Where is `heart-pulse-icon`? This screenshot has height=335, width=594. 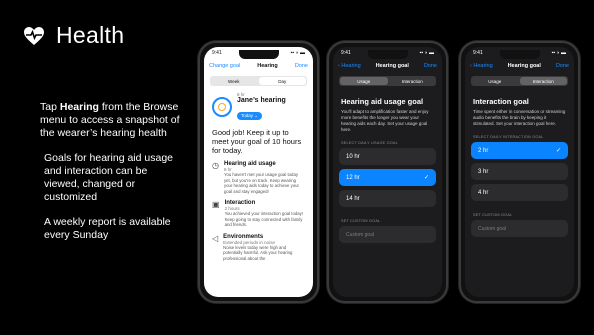 heart-pulse-icon is located at coordinates (34, 35).